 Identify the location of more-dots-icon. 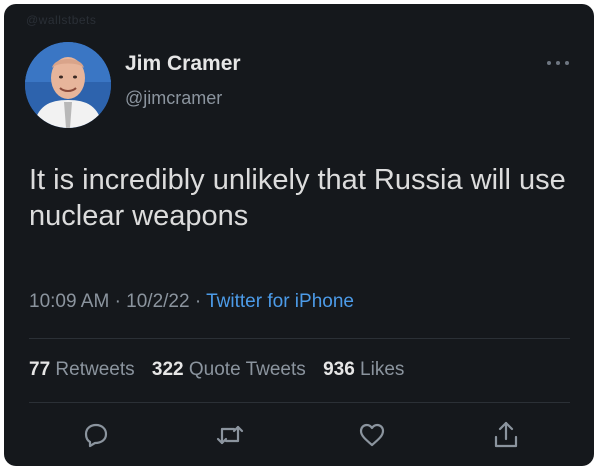
(558, 63).